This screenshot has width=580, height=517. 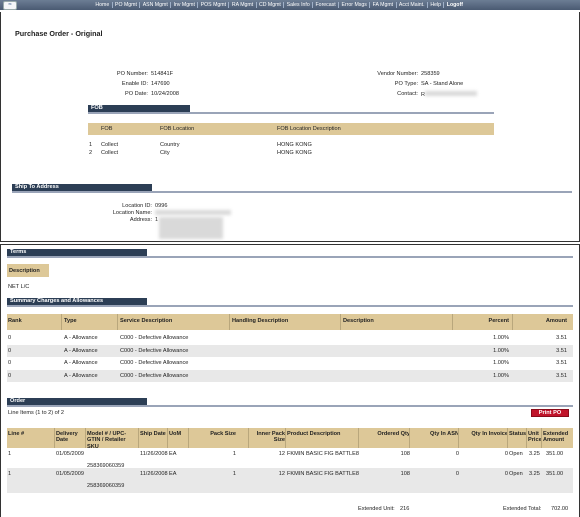 I want to click on charges-col-header: Rank, so click(x=15, y=321).